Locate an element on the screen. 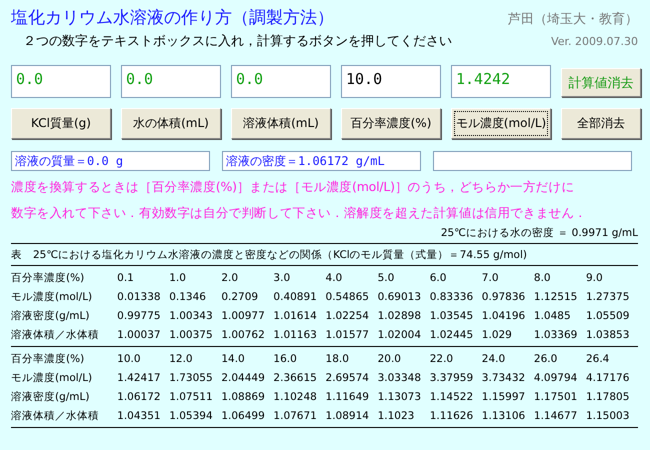 This screenshot has width=650, height=450. table-cell-text: 1.01163 is located at coordinates (295, 334).